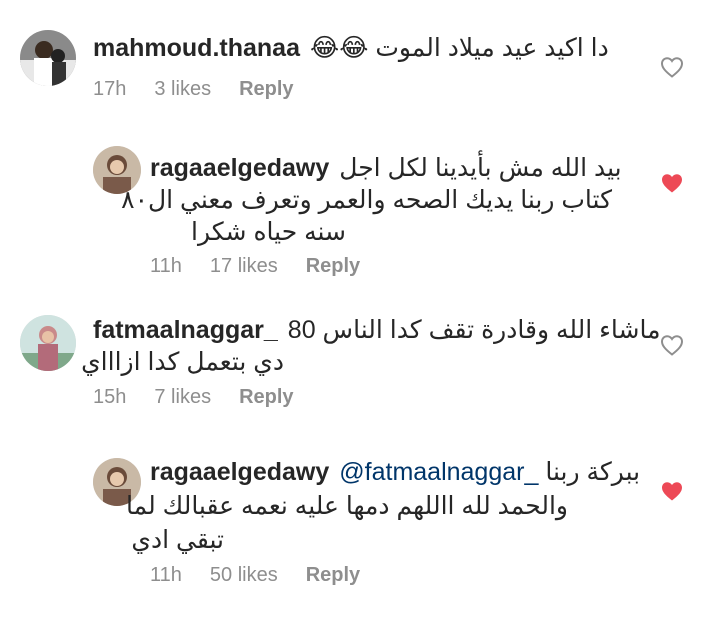 This screenshot has width=720, height=637. I want to click on comment-body: دا اكيد عيد ميلاد الموت 😂😂, so click(459, 48).